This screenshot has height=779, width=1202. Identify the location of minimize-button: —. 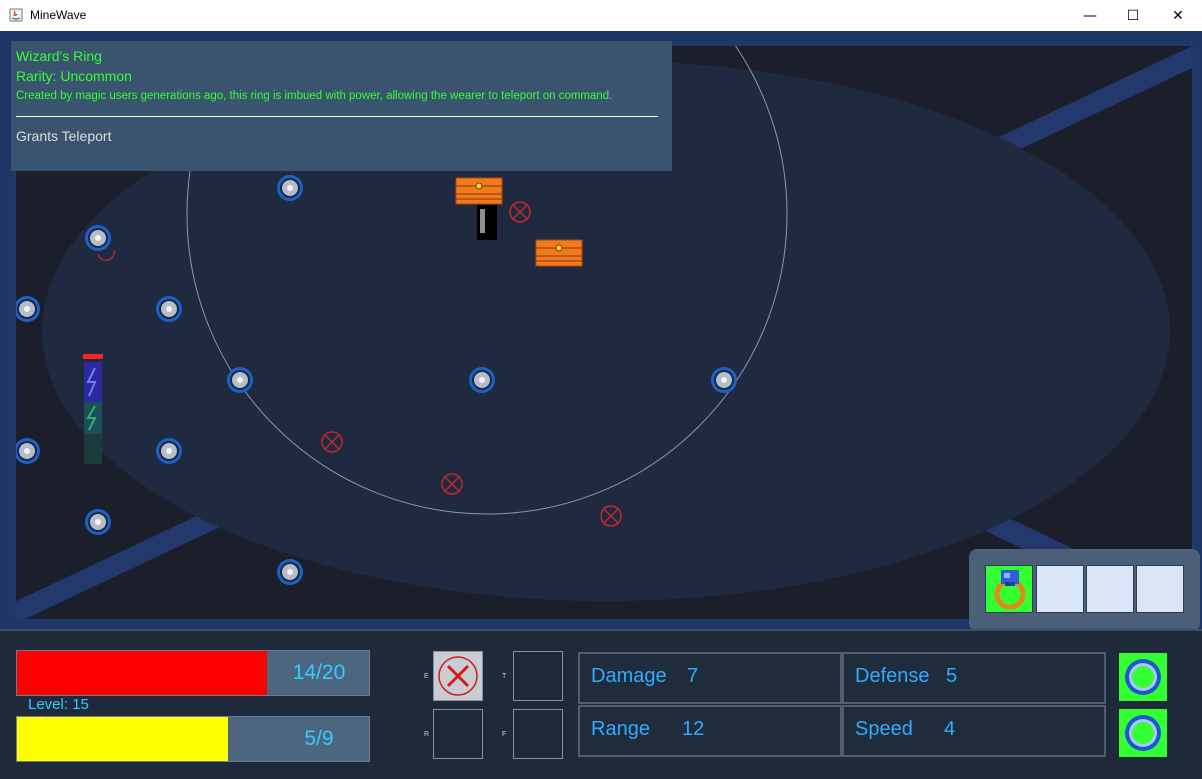
(1090, 15).